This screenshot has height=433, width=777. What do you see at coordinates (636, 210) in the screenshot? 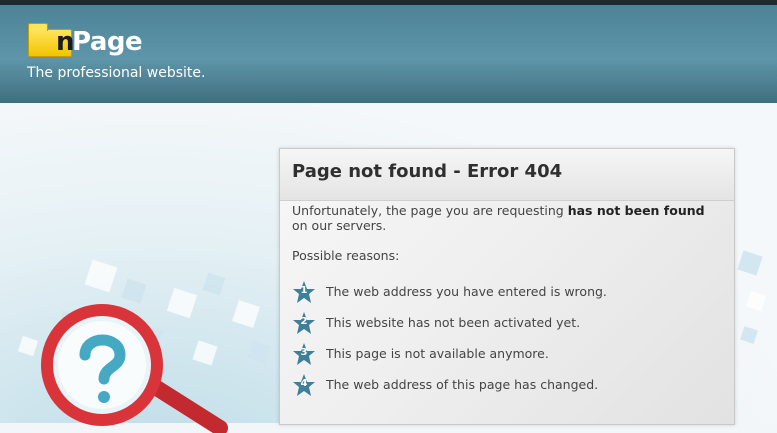
I see `message-bold: has not been found` at bounding box center [636, 210].